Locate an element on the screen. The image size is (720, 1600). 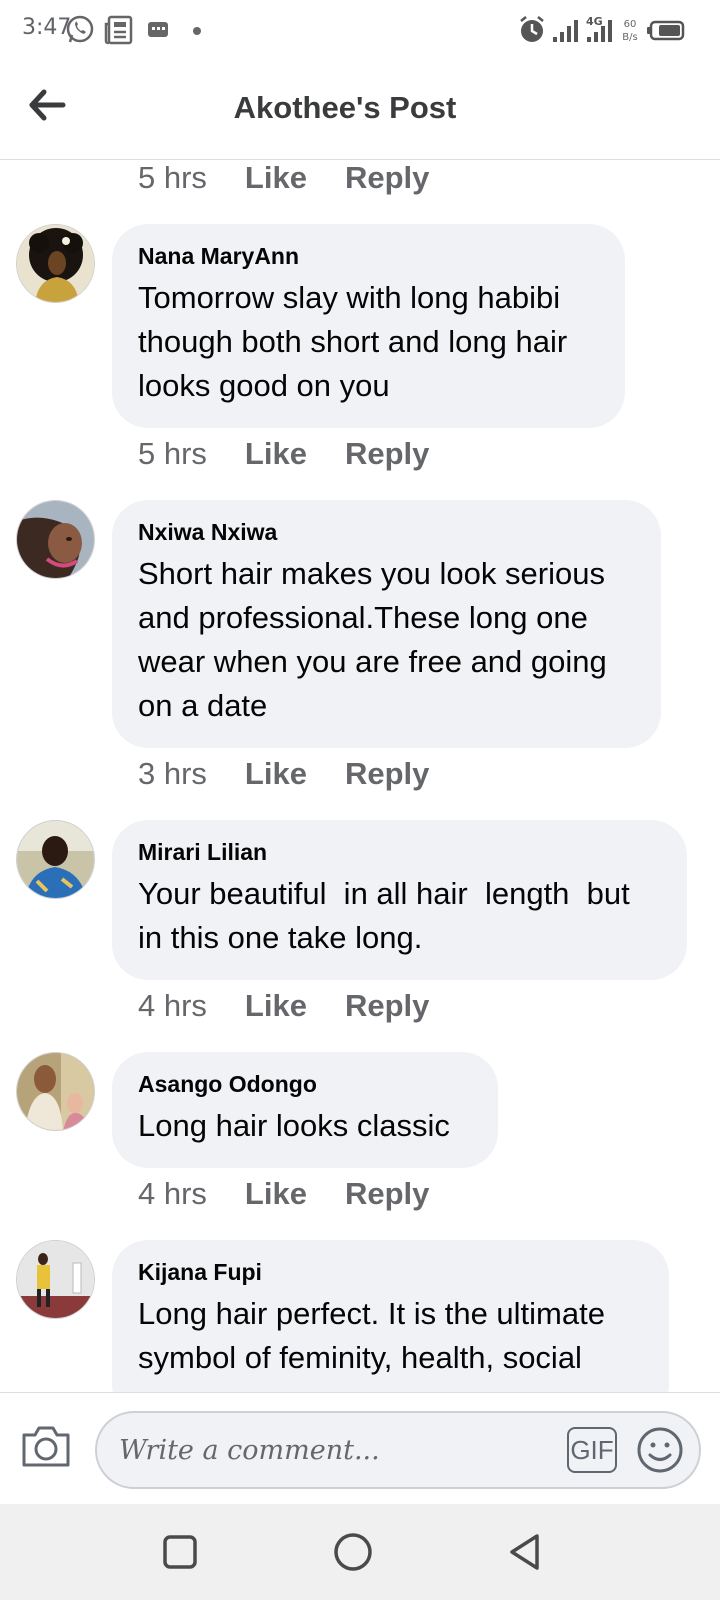
news-icon is located at coordinates (118, 30).